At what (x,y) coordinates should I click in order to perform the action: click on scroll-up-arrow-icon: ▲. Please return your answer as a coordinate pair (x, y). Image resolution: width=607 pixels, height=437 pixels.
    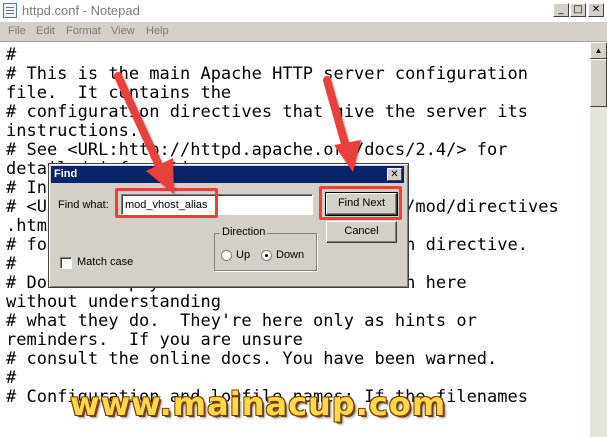
    Looking at the image, I should click on (598, 50).